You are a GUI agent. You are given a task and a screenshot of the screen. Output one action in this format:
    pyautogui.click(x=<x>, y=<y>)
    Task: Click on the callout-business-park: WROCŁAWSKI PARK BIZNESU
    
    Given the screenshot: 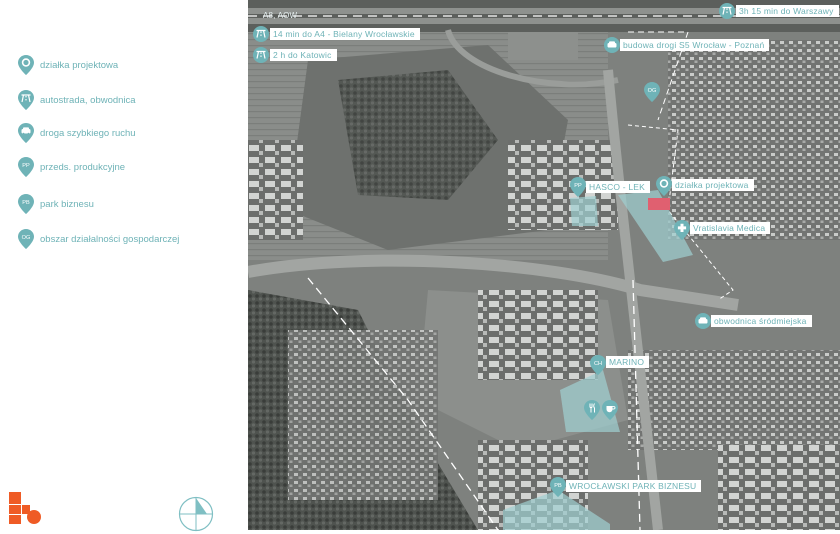 What is the action you would take?
    pyautogui.click(x=634, y=486)
    